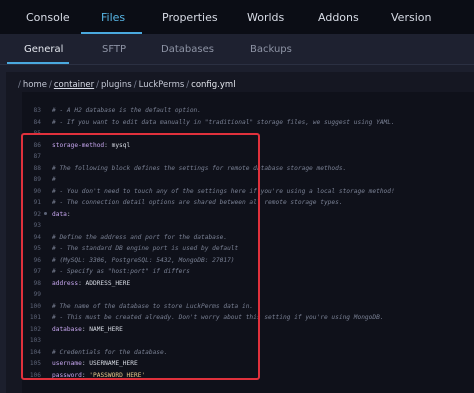  Describe the element at coordinates (113, 17) in the screenshot. I see `tab-files: Files` at that location.